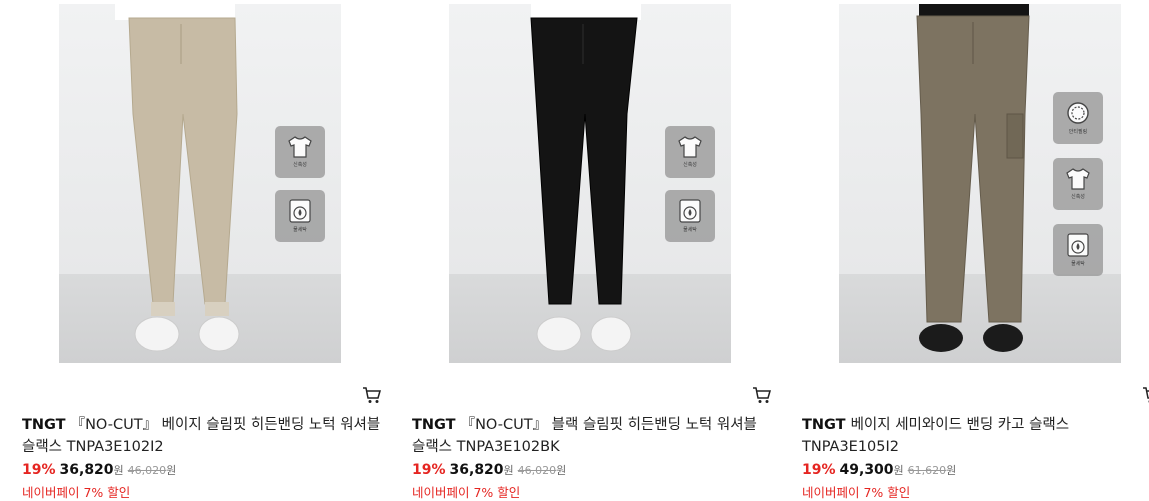  What do you see at coordinates (866, 470) in the screenshot?
I see `sale-price: 49,300` at bounding box center [866, 470].